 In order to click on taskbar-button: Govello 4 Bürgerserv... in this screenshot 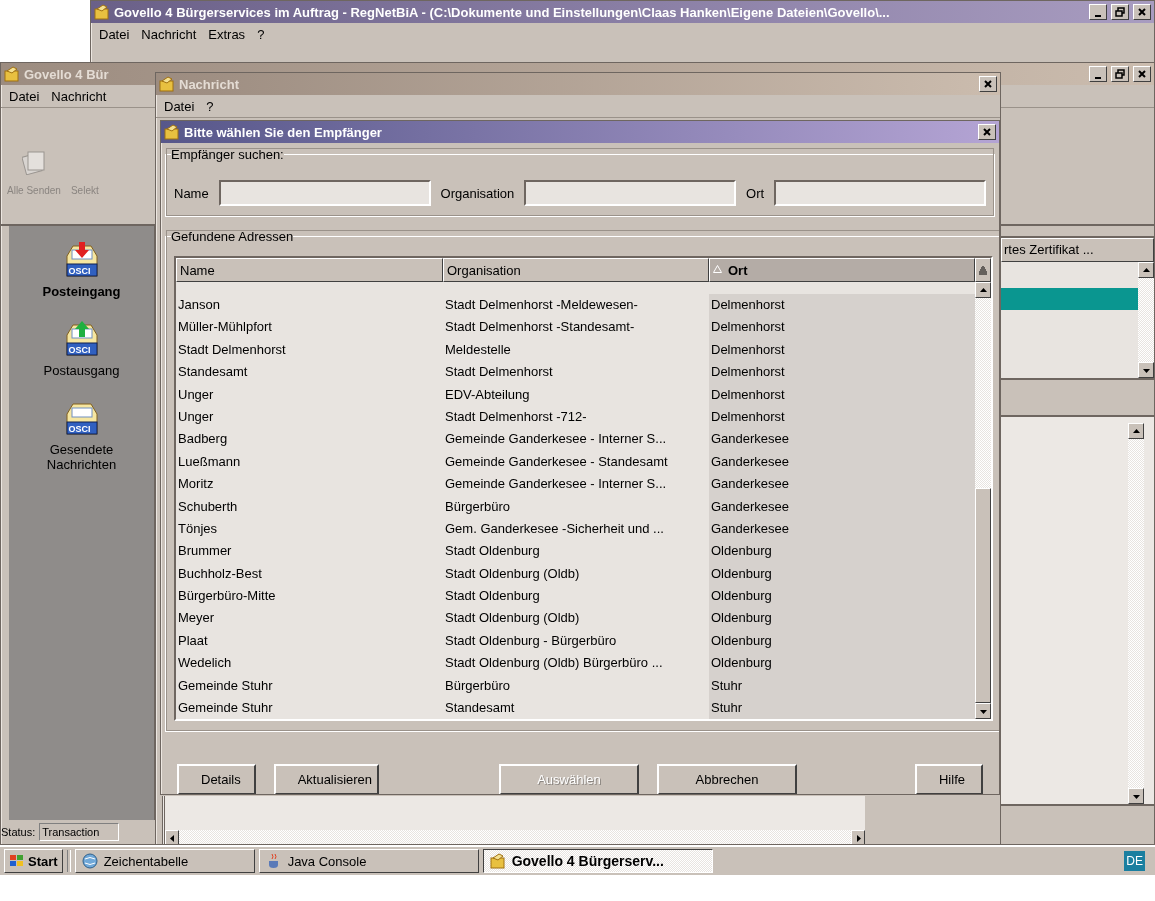, I will do `click(597, 861)`.